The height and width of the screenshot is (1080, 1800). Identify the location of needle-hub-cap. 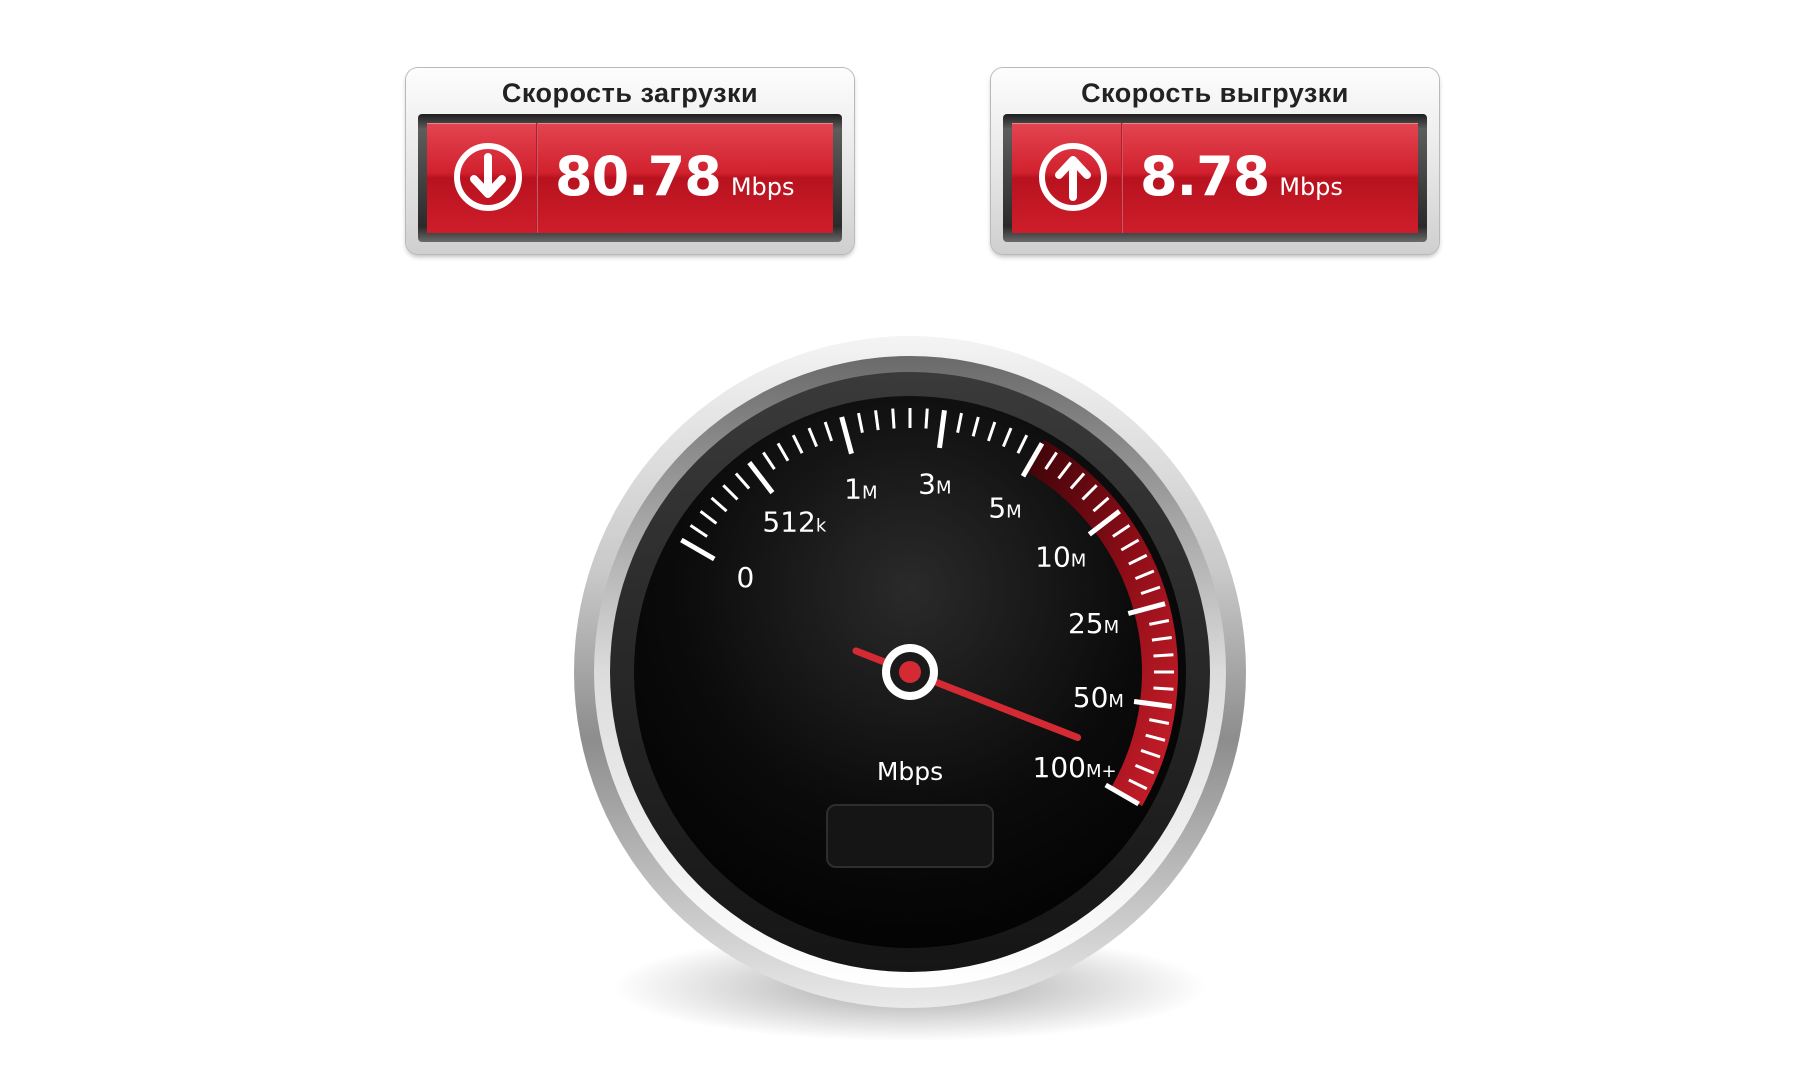
(910, 672).